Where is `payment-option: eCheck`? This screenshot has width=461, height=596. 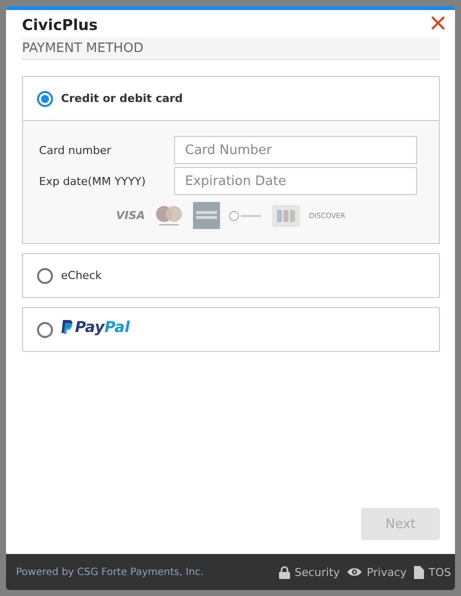
payment-option: eCheck is located at coordinates (231, 275).